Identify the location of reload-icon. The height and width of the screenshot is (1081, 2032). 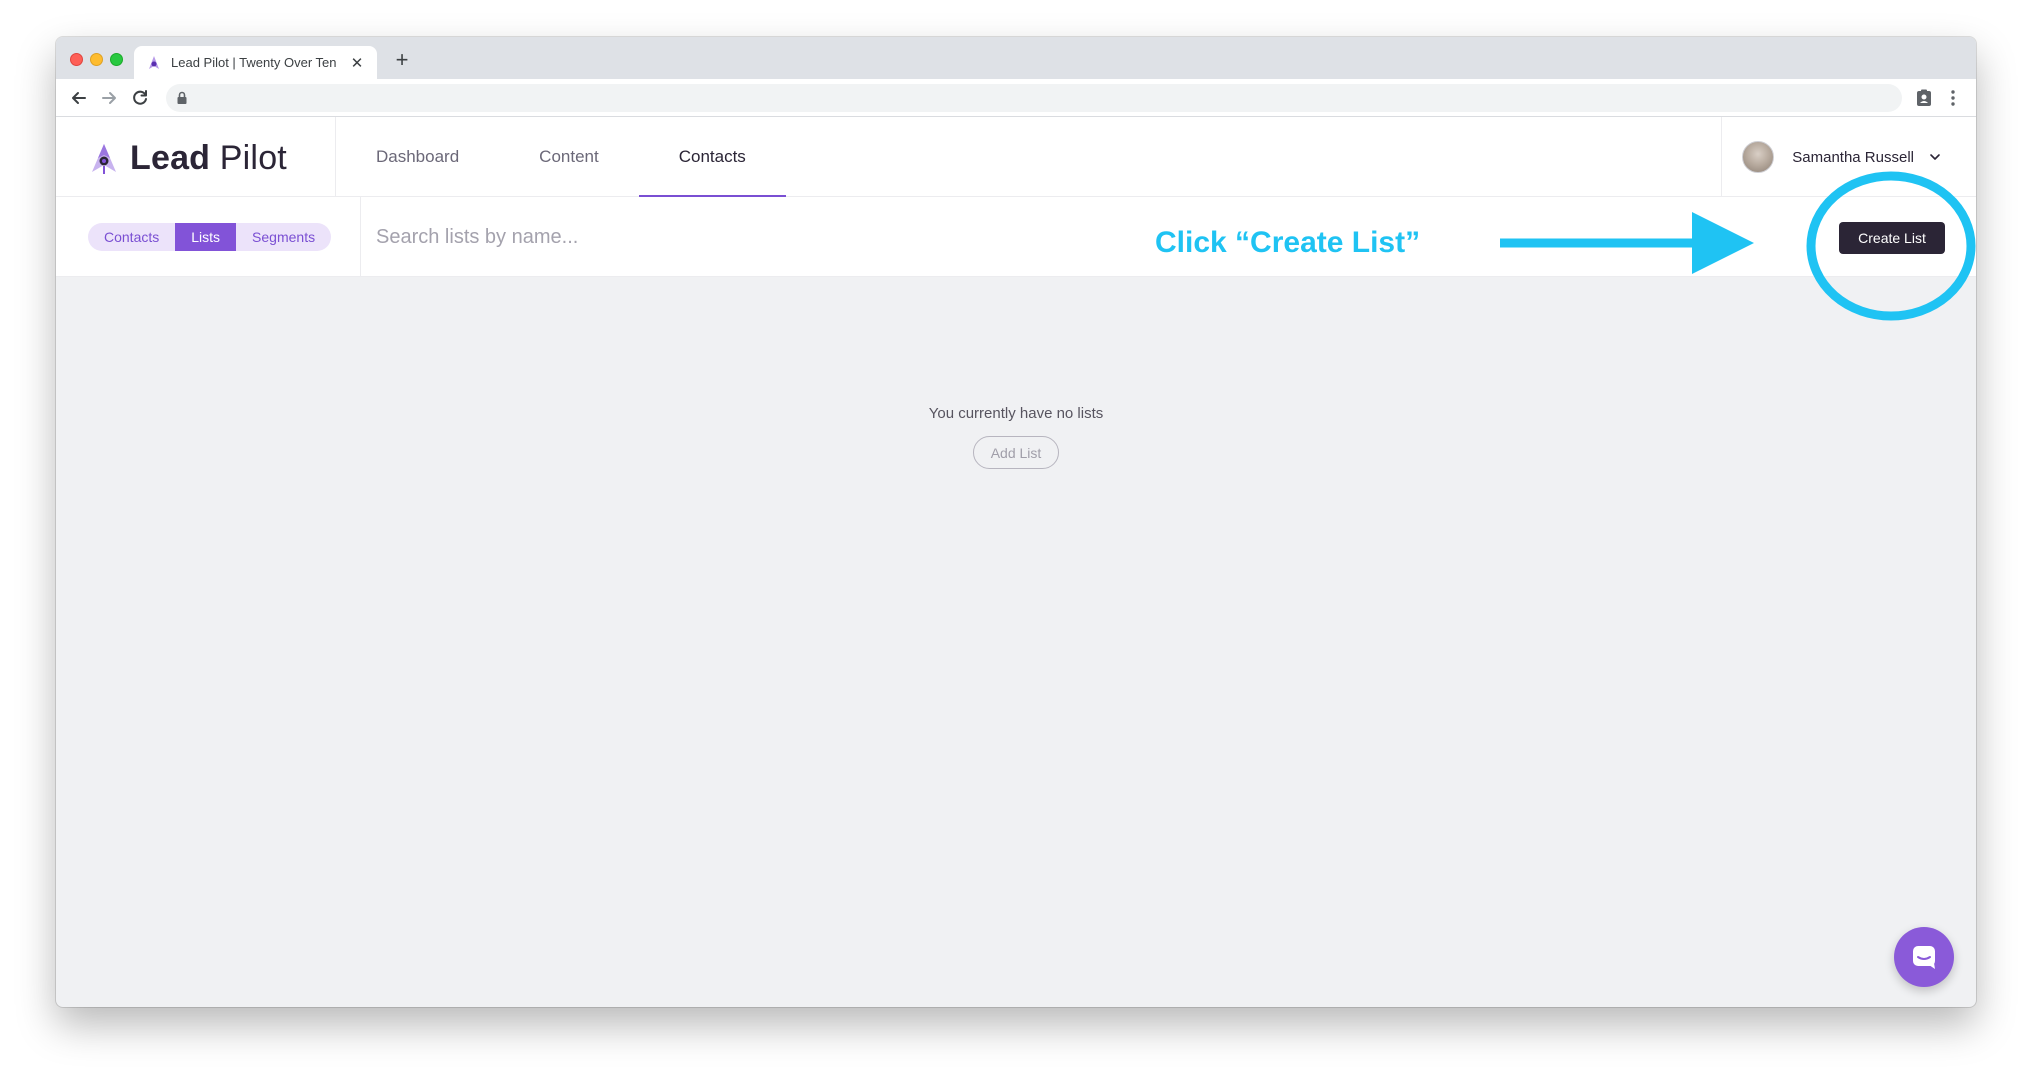
(140, 98).